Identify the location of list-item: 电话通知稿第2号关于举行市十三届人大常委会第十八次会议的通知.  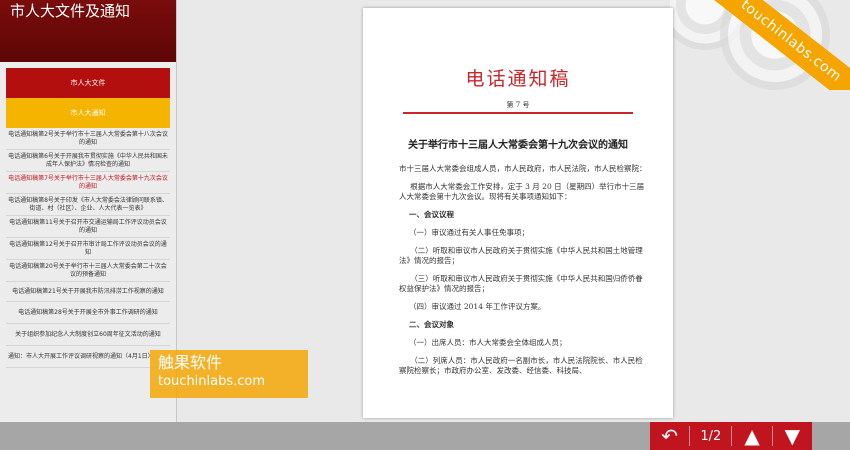
(88, 139).